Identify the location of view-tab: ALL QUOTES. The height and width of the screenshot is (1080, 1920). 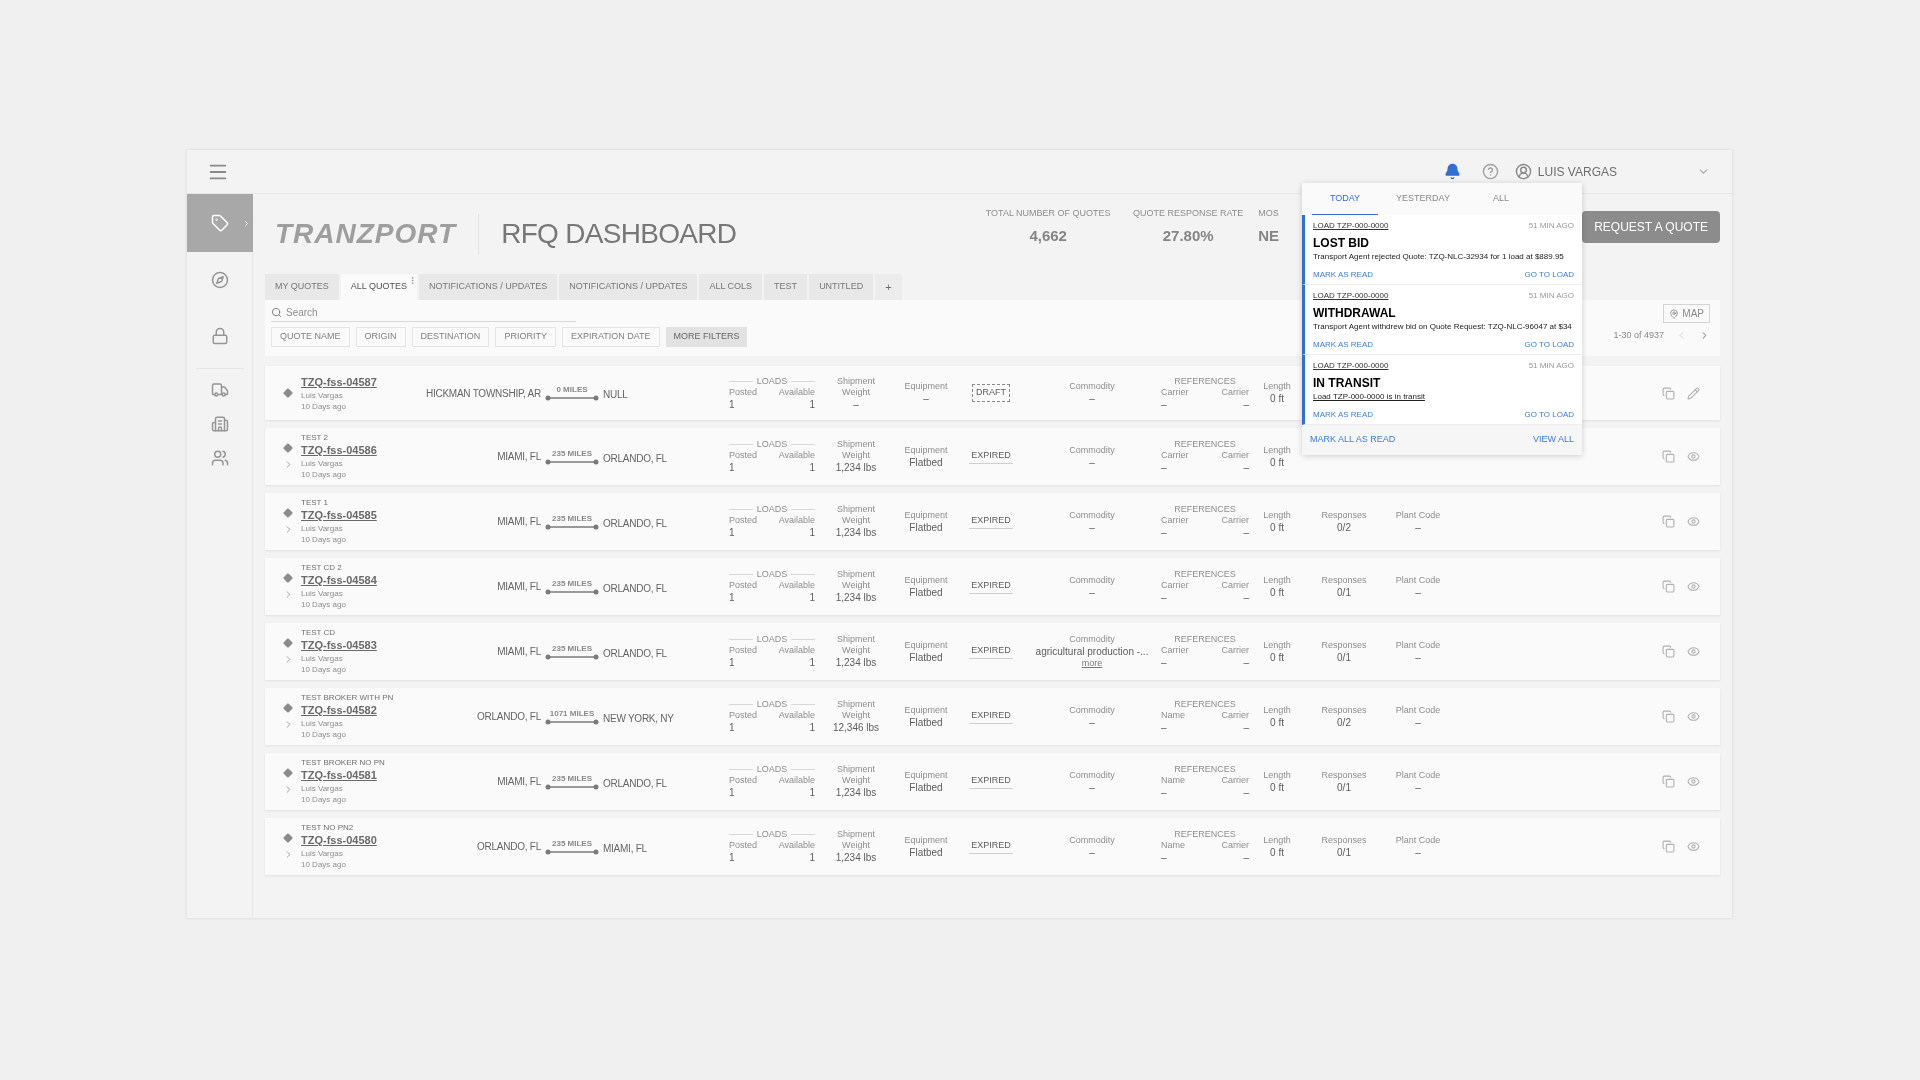
(379, 287).